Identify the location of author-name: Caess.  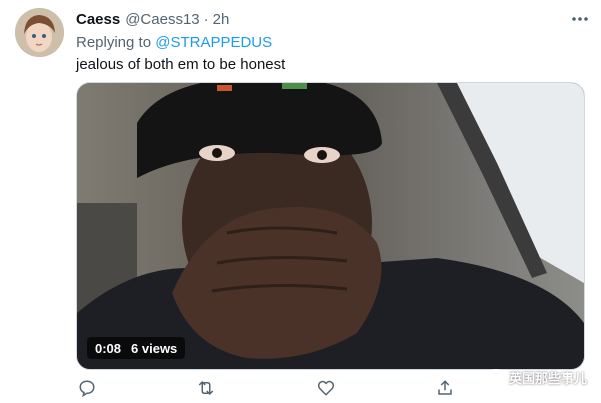
(98, 19).